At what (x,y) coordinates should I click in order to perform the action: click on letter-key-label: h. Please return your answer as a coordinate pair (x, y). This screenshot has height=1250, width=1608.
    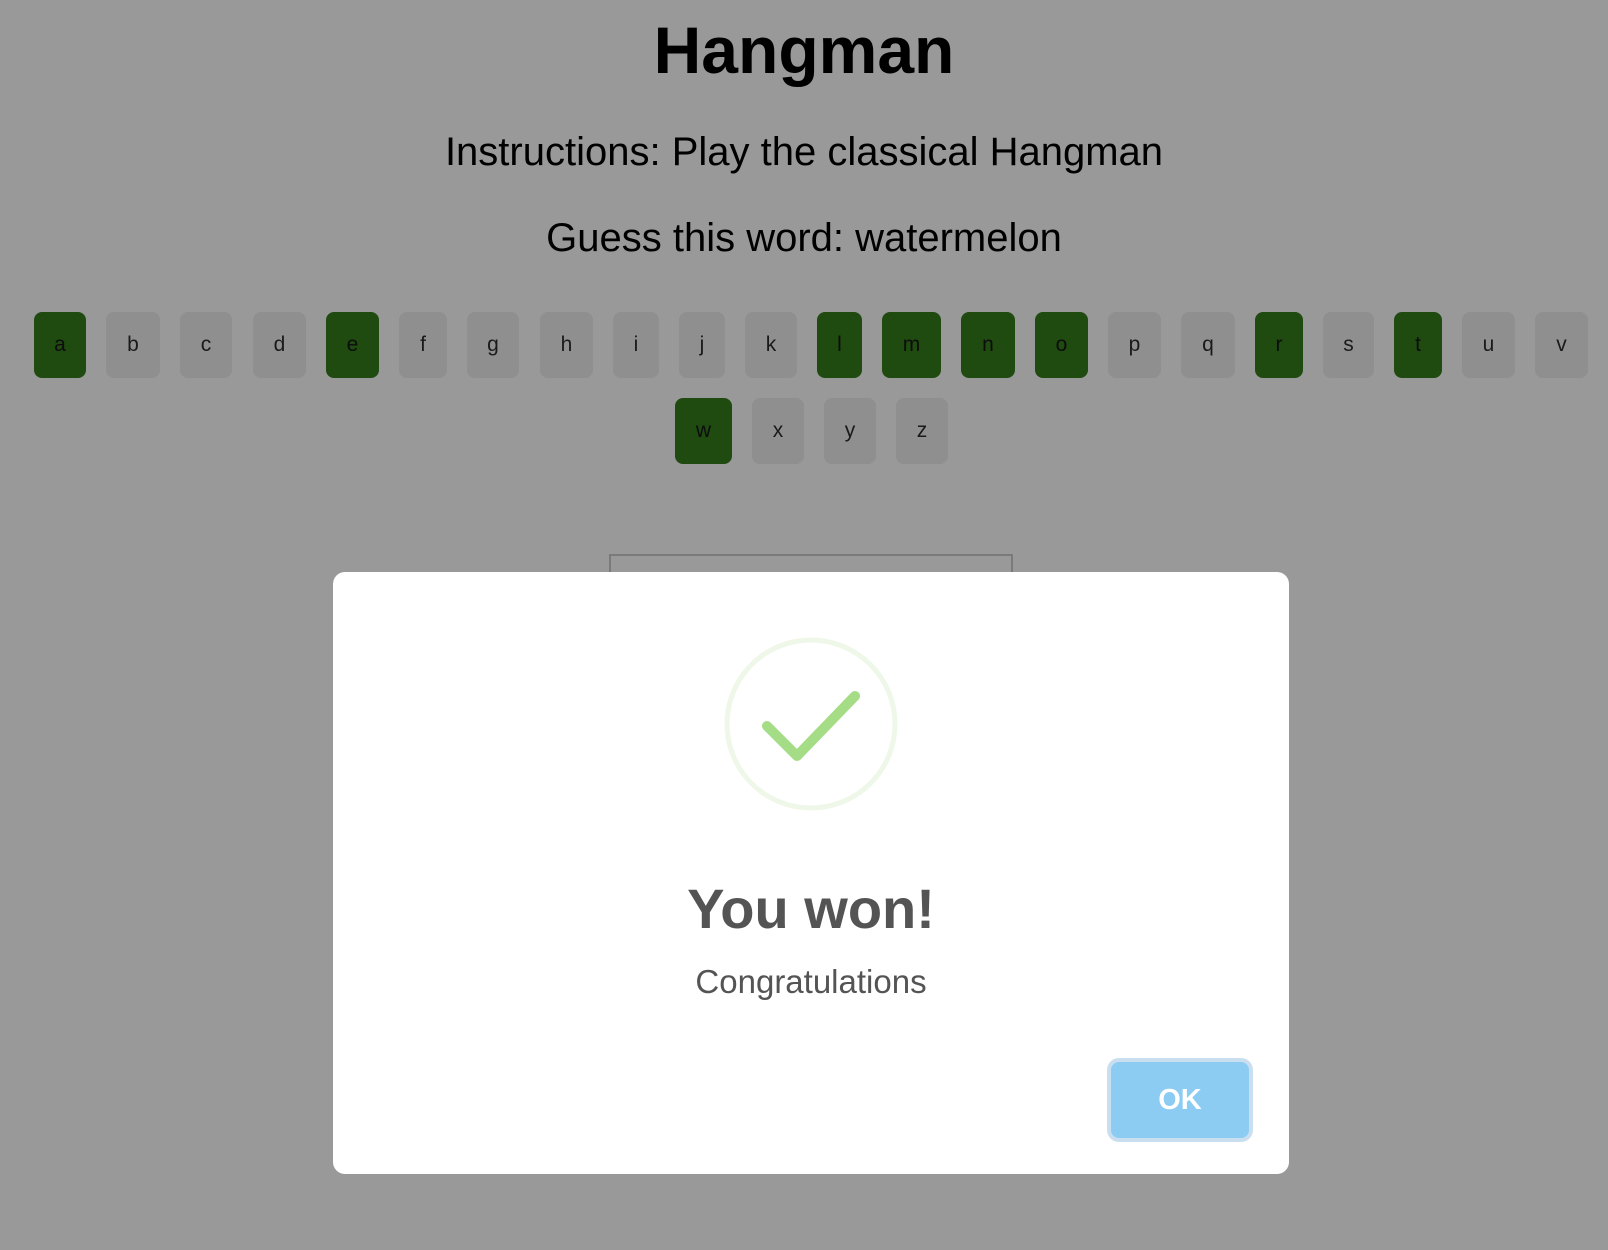
    Looking at the image, I should click on (566, 344).